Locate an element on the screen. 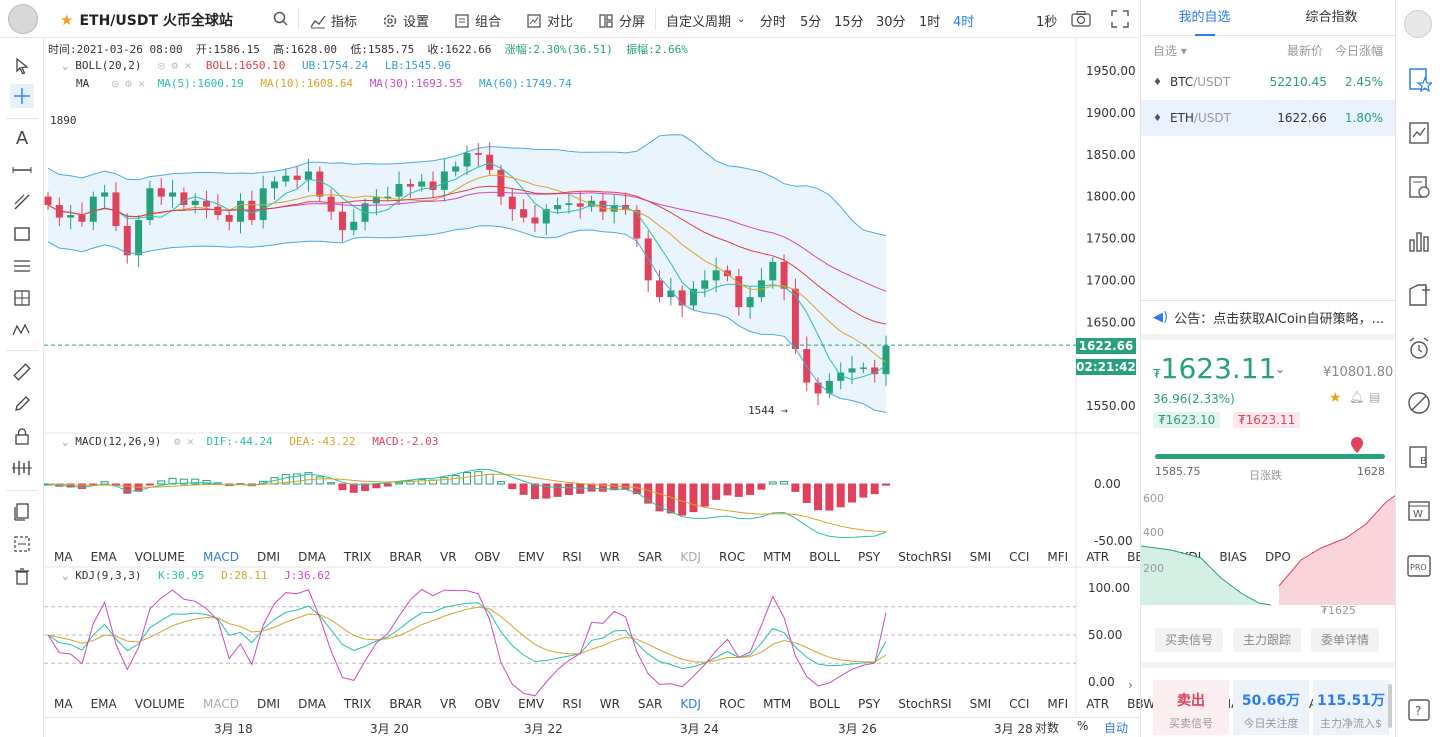  watchlist-row-eth: ♦ ETH/USDT 1622.66 1.80% is located at coordinates (1268, 118).